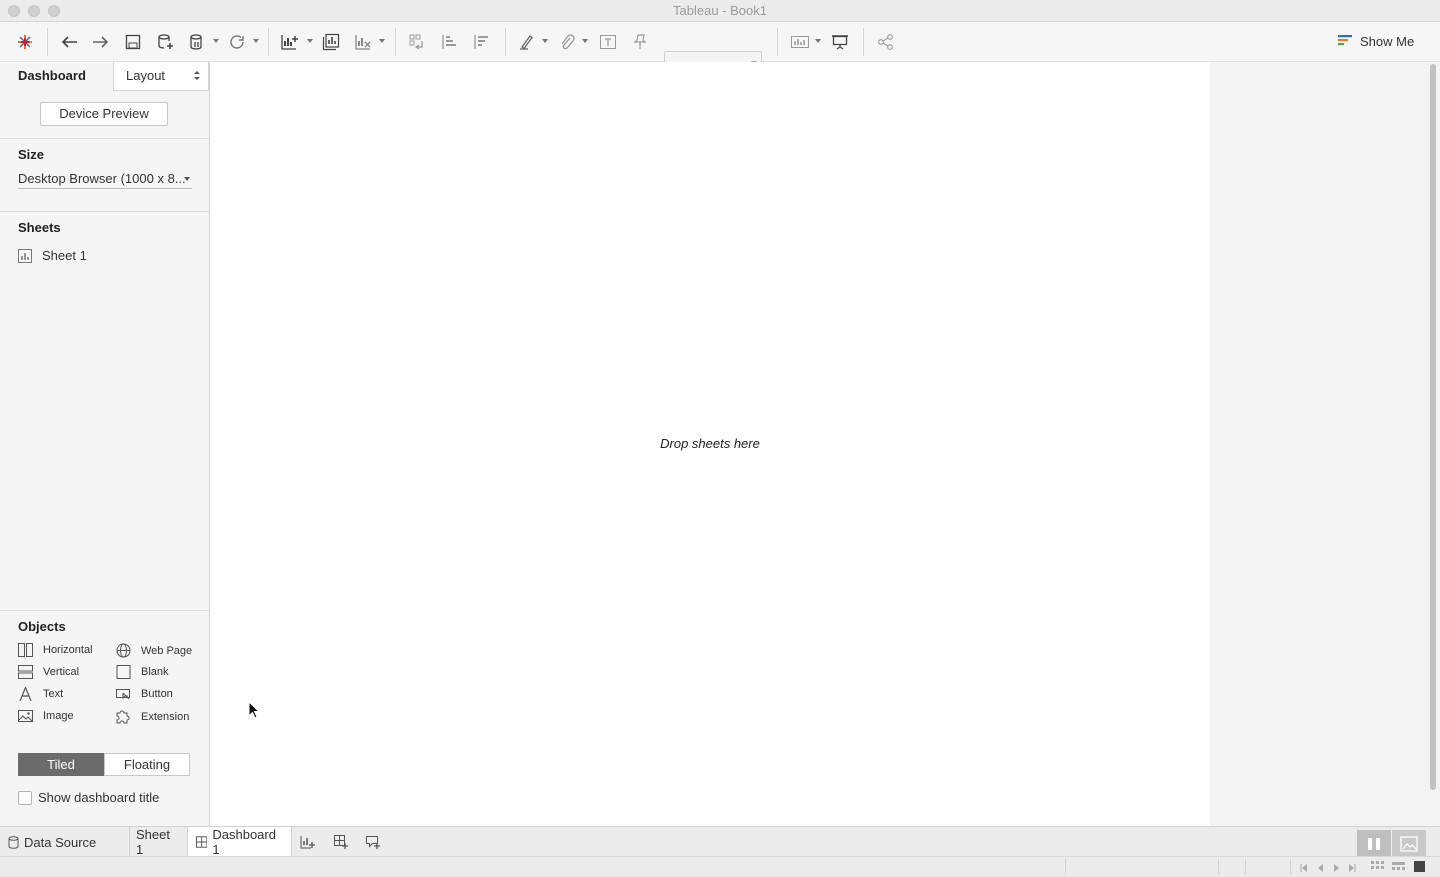 This screenshot has width=1440, height=877. Describe the element at coordinates (68, 650) in the screenshot. I see `object-horizontal-label: Horizontal` at that location.